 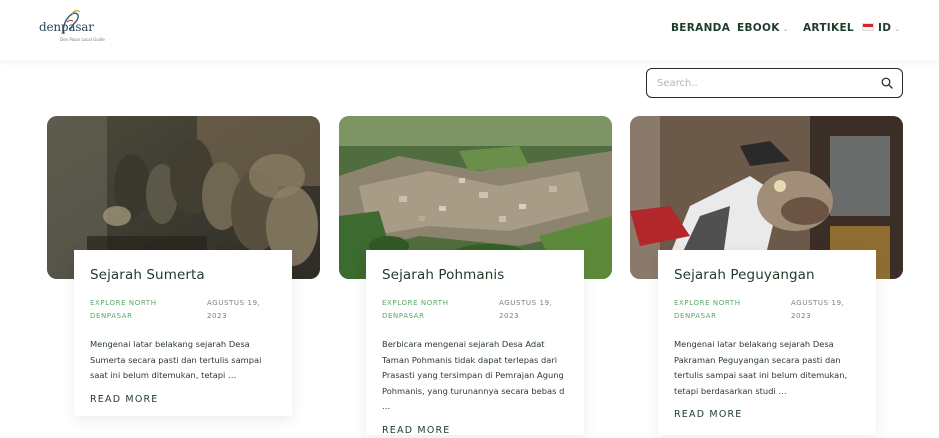 What do you see at coordinates (758, 28) in the screenshot?
I see `nav-label: EBOOK` at bounding box center [758, 28].